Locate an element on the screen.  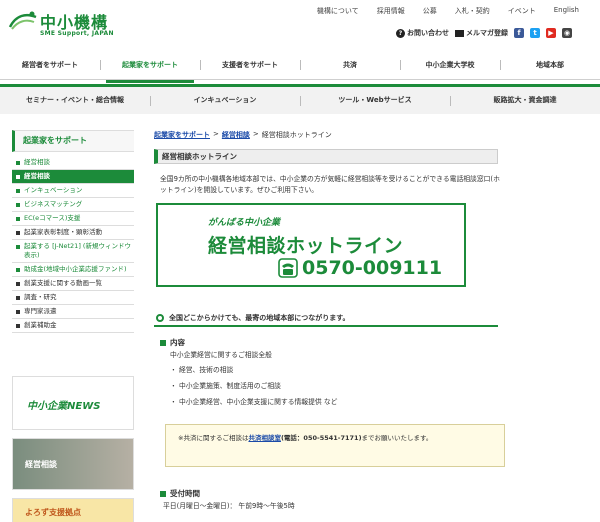
top-link-public: 公募 is located at coordinates (430, 11).